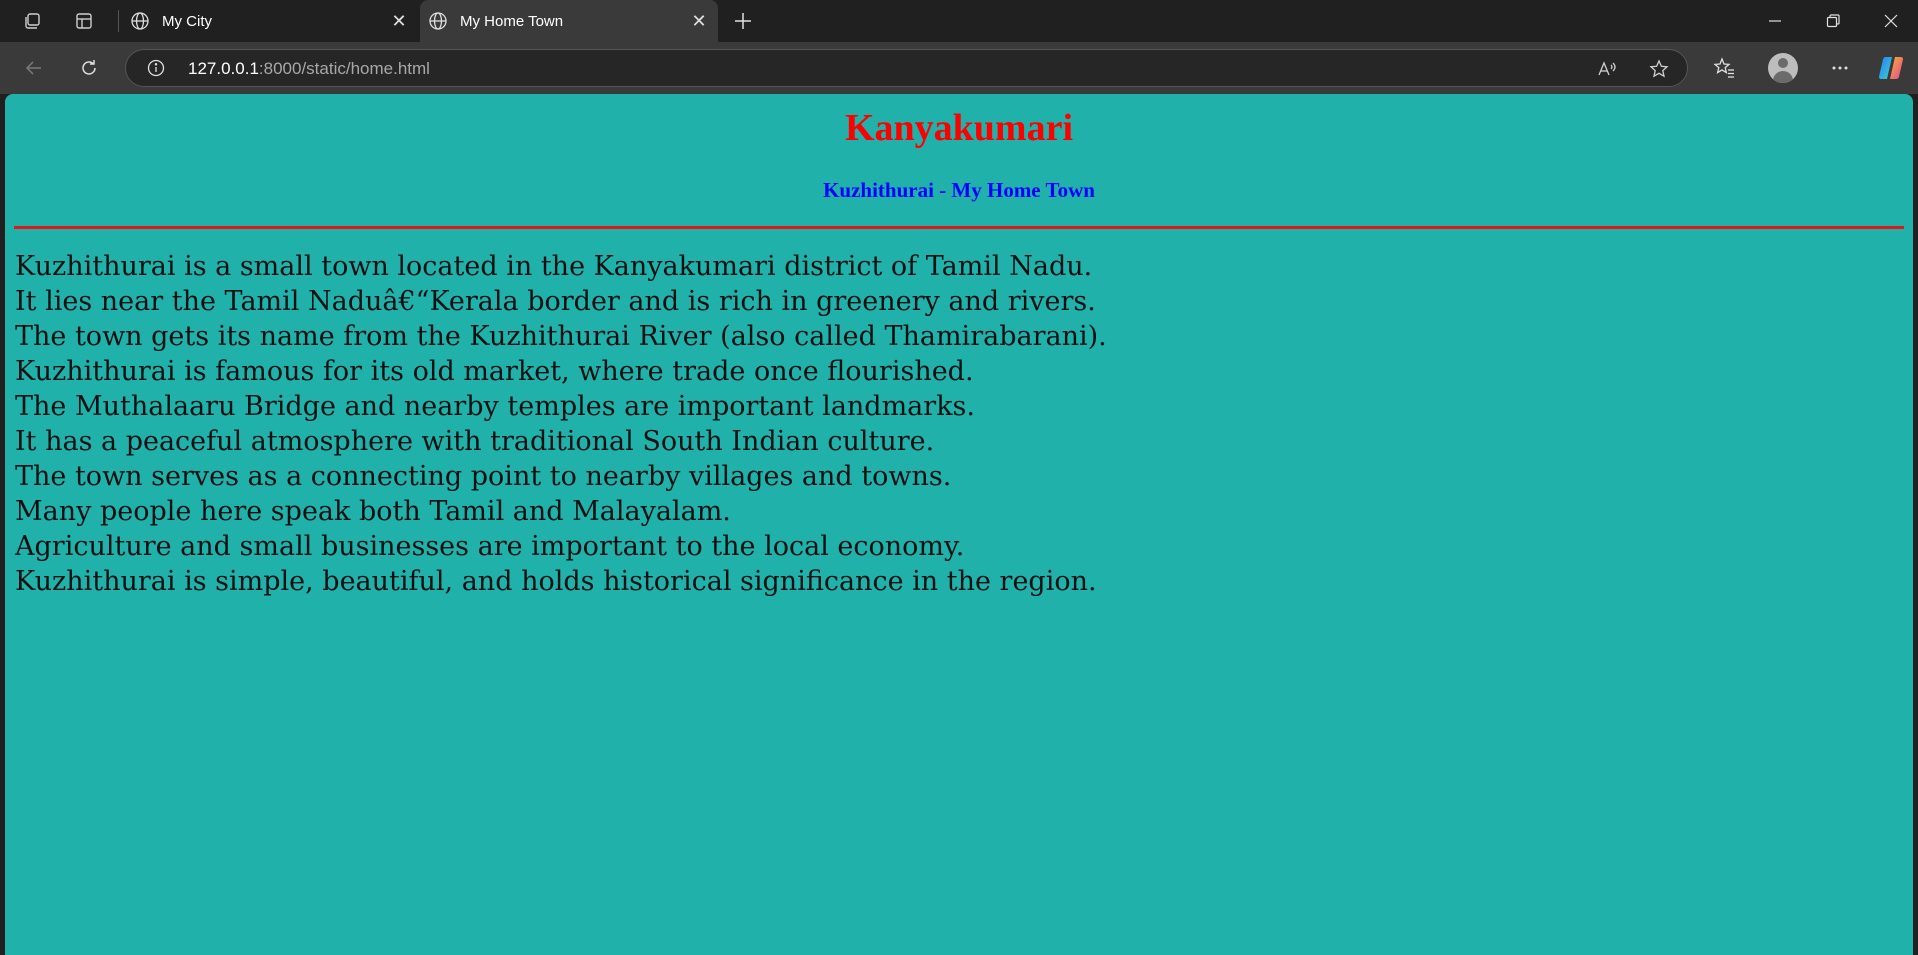 The height and width of the screenshot is (955, 1918). What do you see at coordinates (743, 21) in the screenshot?
I see `new-tab-button` at bounding box center [743, 21].